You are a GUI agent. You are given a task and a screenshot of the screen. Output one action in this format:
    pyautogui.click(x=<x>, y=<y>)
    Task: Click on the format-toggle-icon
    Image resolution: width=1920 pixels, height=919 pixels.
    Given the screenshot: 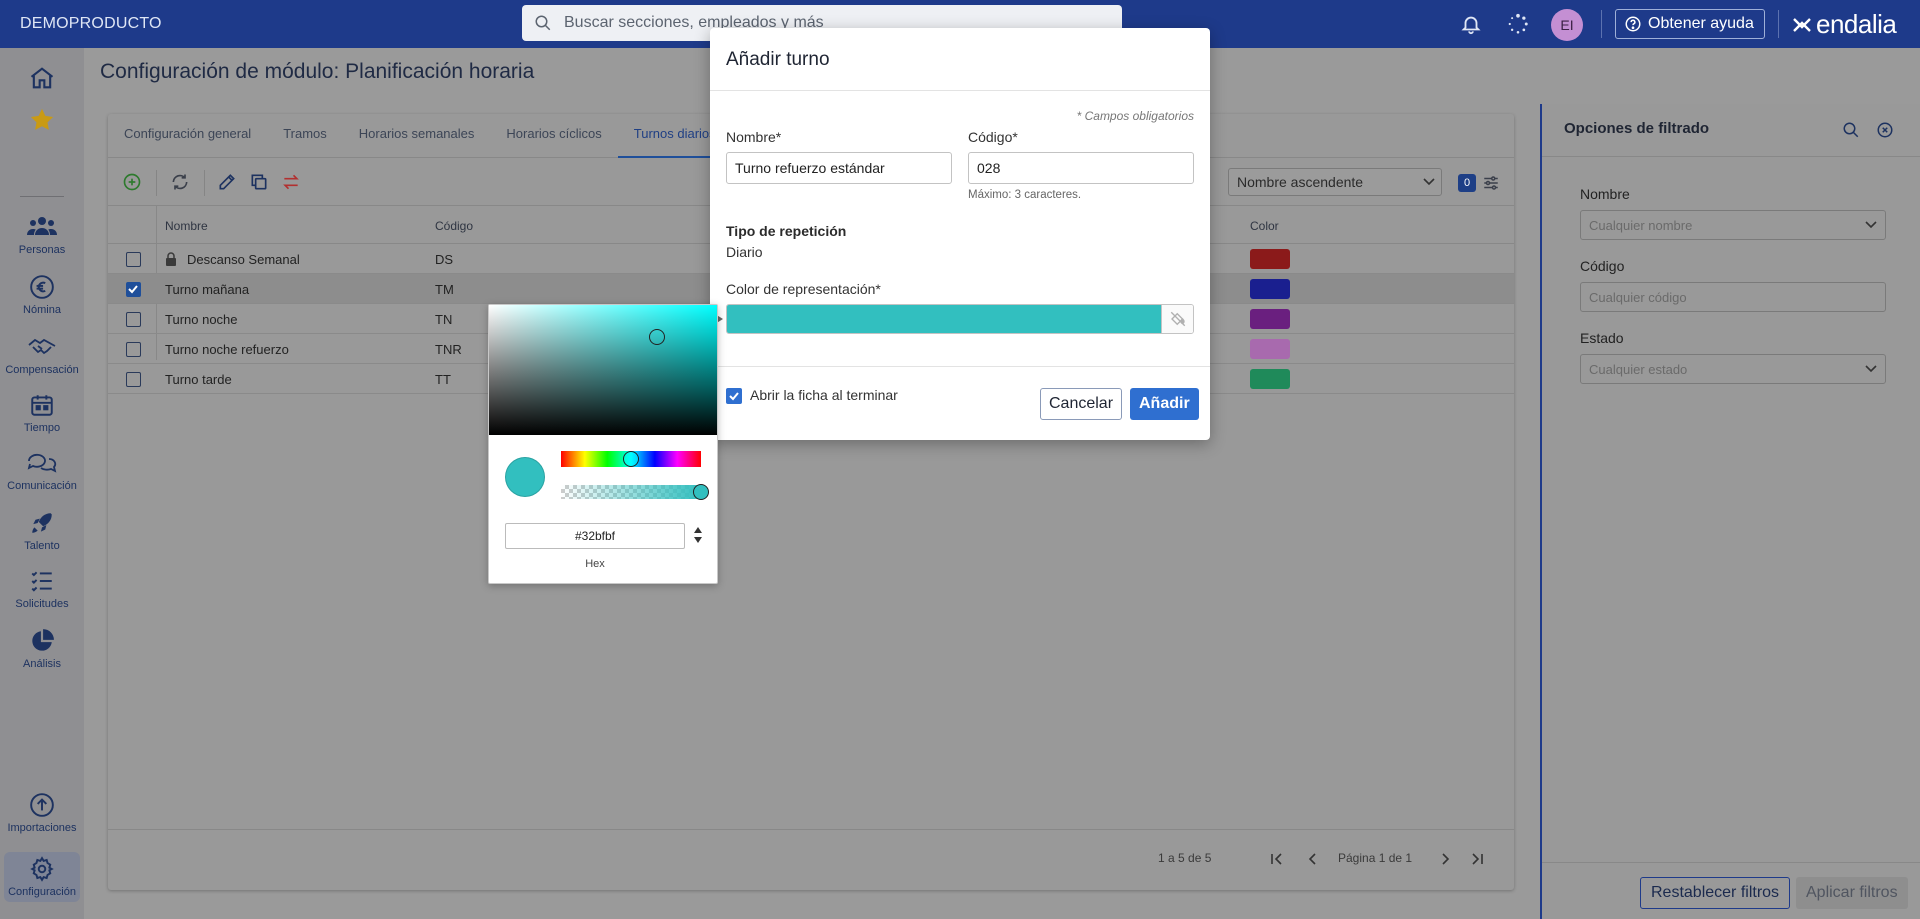 What is the action you would take?
    pyautogui.click(x=698, y=535)
    